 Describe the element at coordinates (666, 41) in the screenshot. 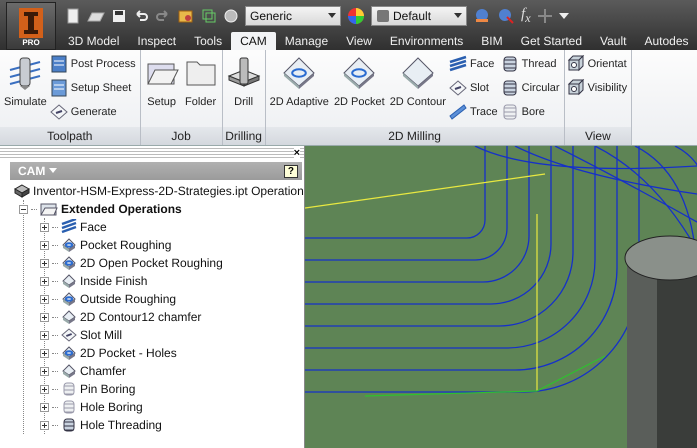

I see `ribbon-tab: Autodes` at that location.